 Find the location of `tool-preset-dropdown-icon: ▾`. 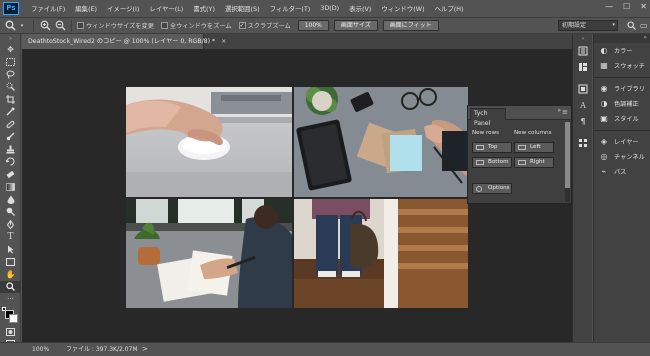

tool-preset-dropdown-icon: ▾ is located at coordinates (22, 26).